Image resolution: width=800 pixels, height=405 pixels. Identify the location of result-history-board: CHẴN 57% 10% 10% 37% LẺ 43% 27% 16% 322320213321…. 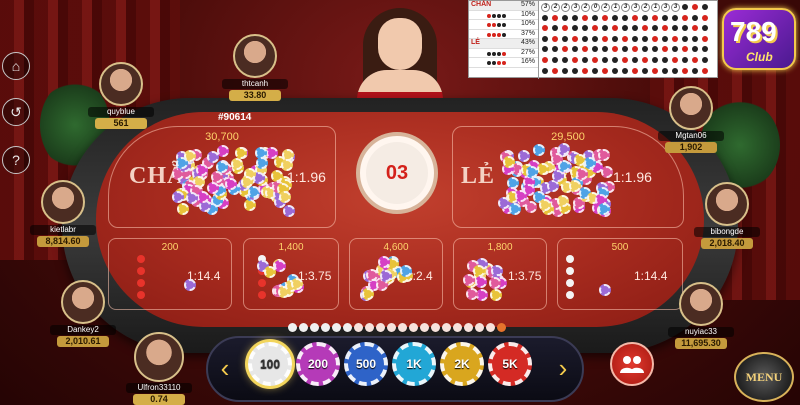
(593, 39).